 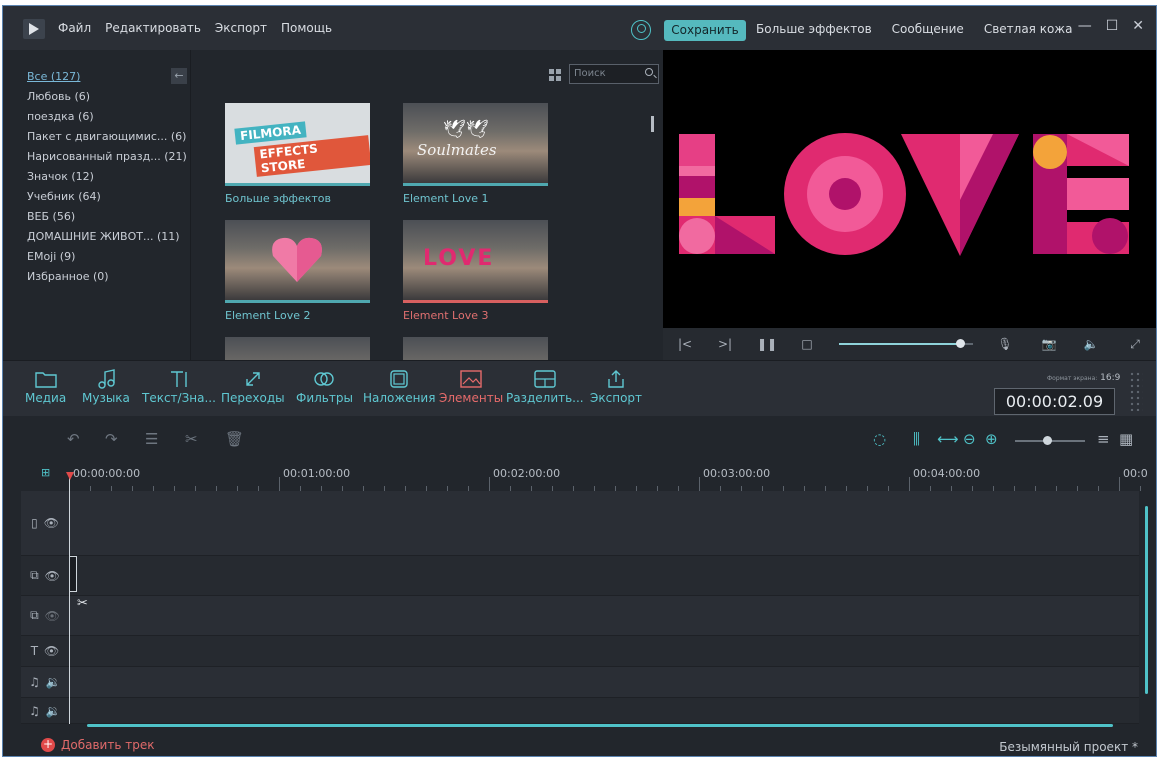 What do you see at coordinates (399, 398) in the screenshot?
I see `tool-label: Наложения` at bounding box center [399, 398].